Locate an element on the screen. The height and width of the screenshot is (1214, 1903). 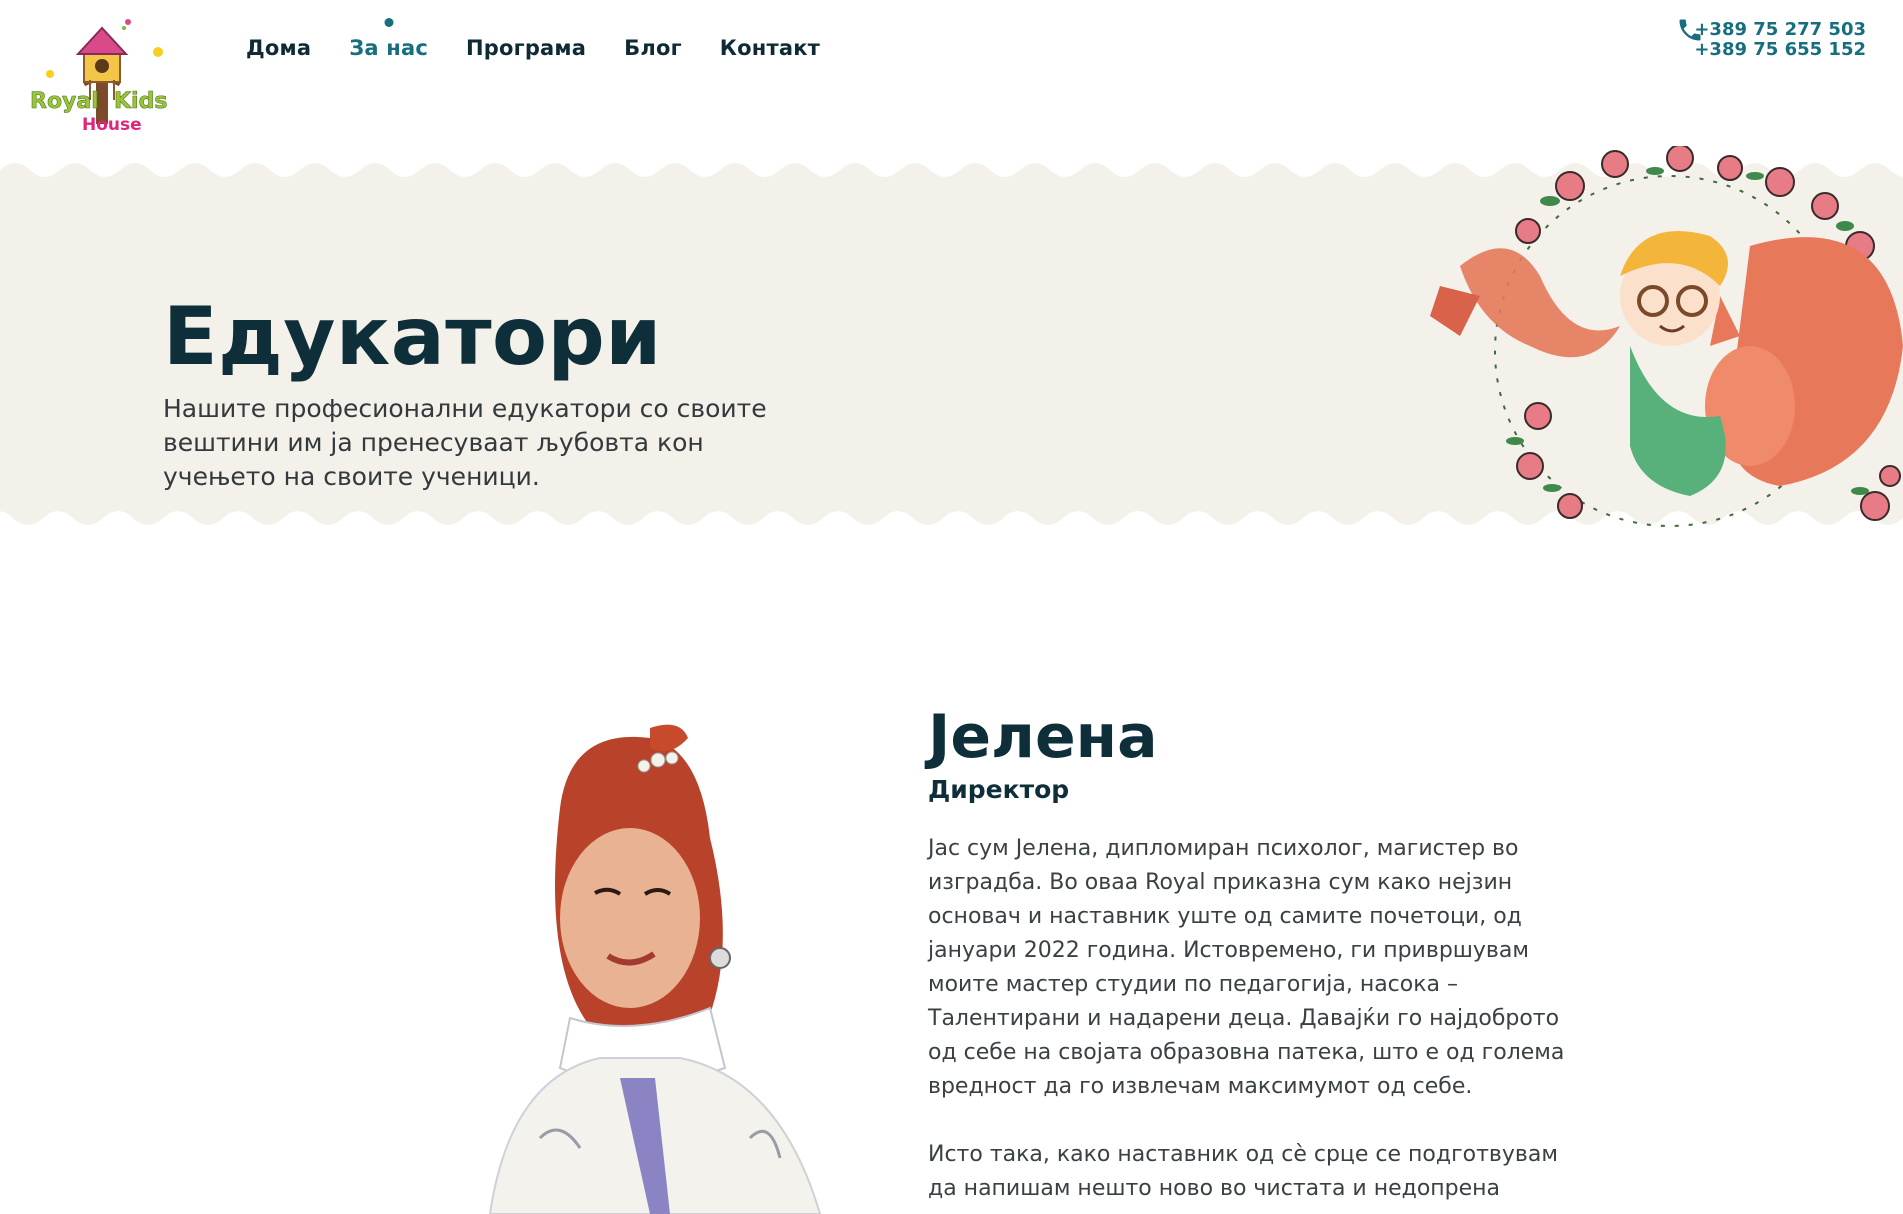
nav-item-home: Дома is located at coordinates (278, 48).